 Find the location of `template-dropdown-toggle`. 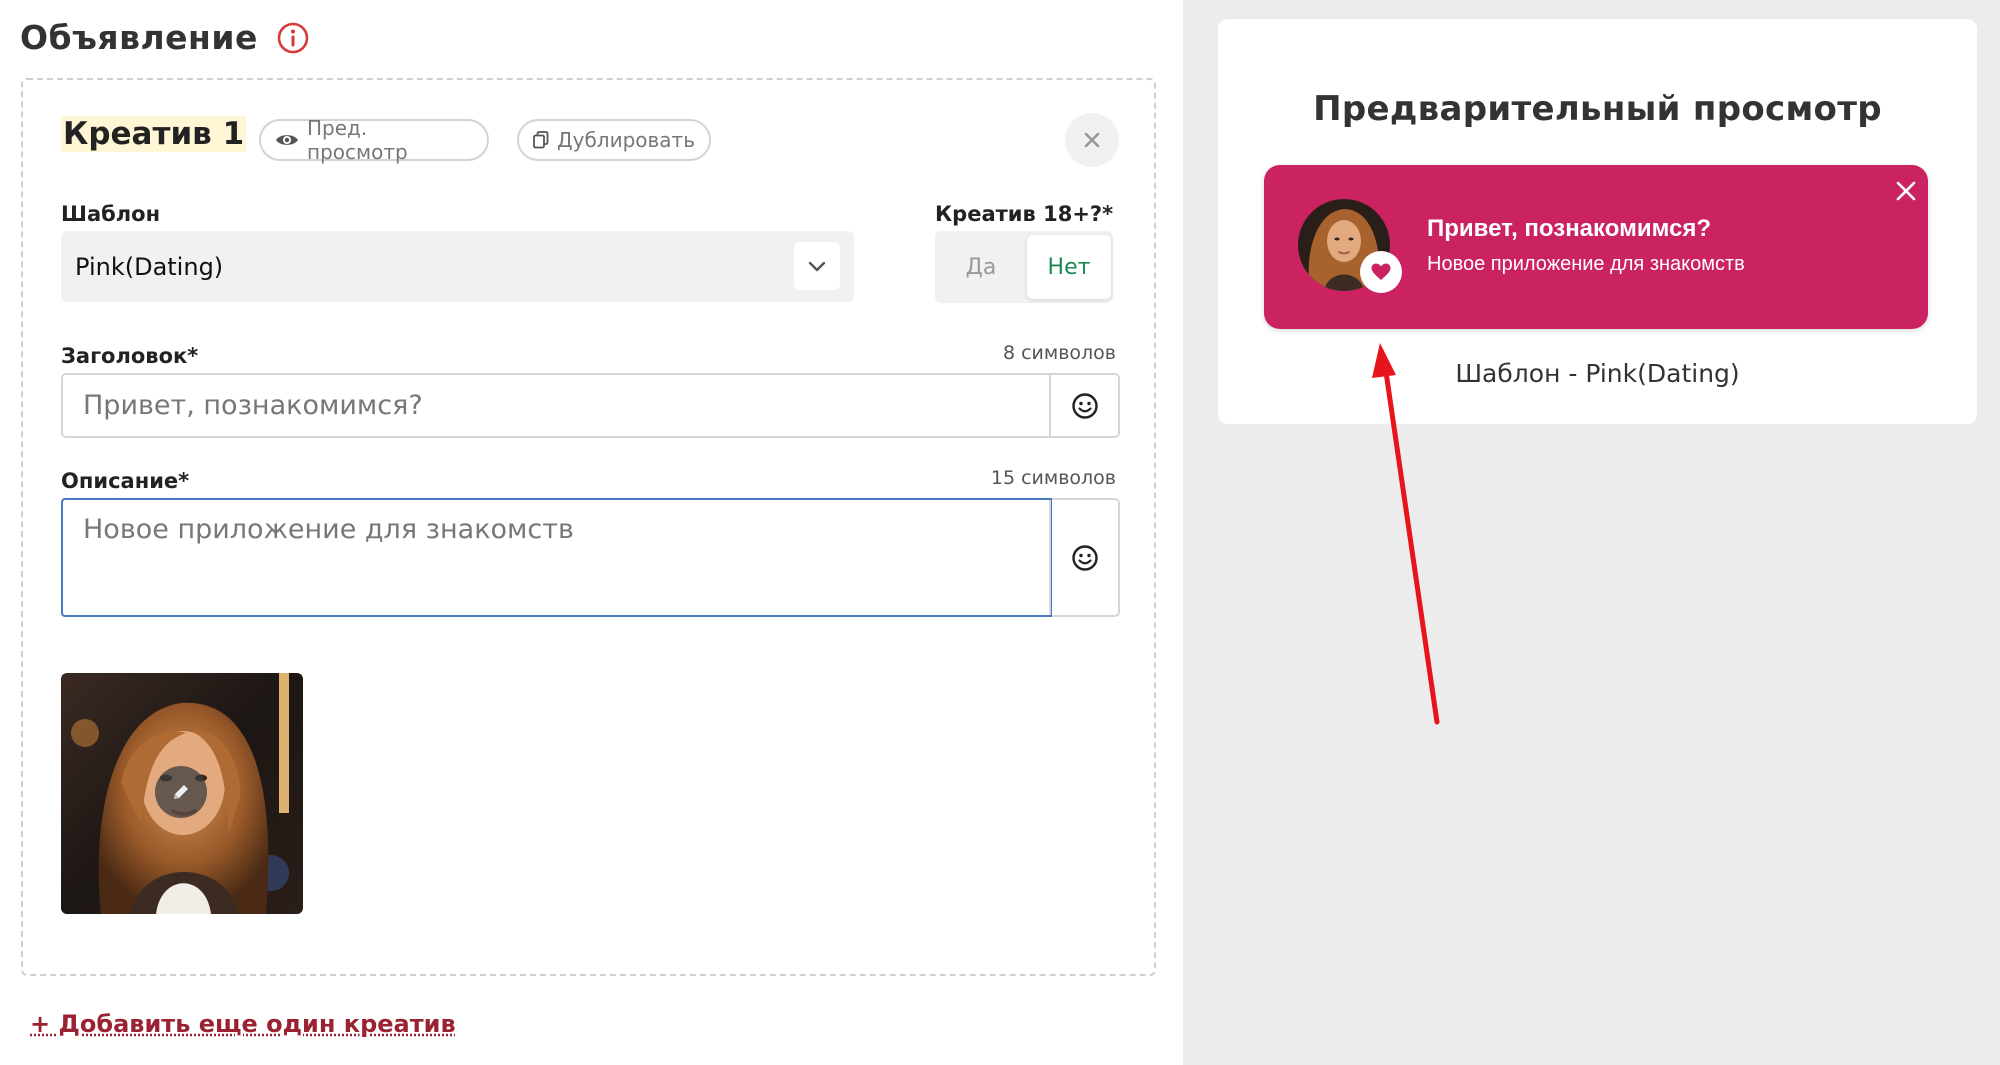

template-dropdown-toggle is located at coordinates (817, 266).